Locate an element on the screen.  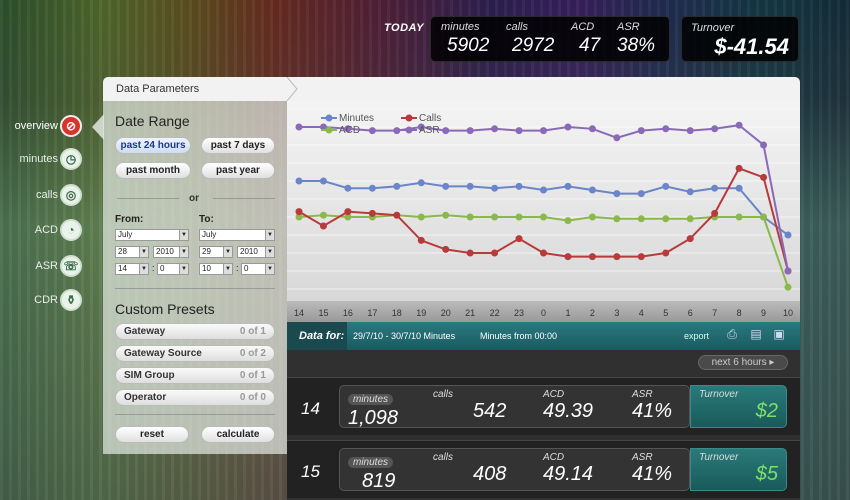
reset-button: reset is located at coordinates (152, 434).